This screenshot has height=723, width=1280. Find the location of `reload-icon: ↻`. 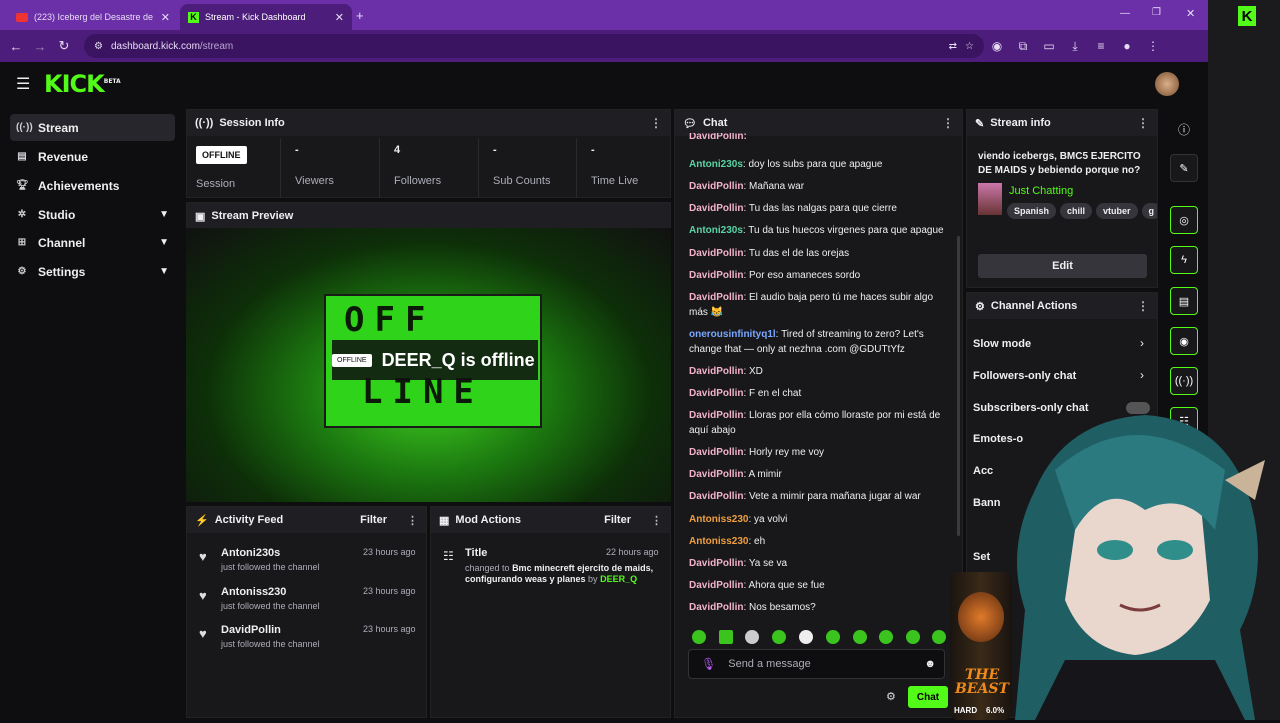

reload-icon: ↻ is located at coordinates (64, 46).